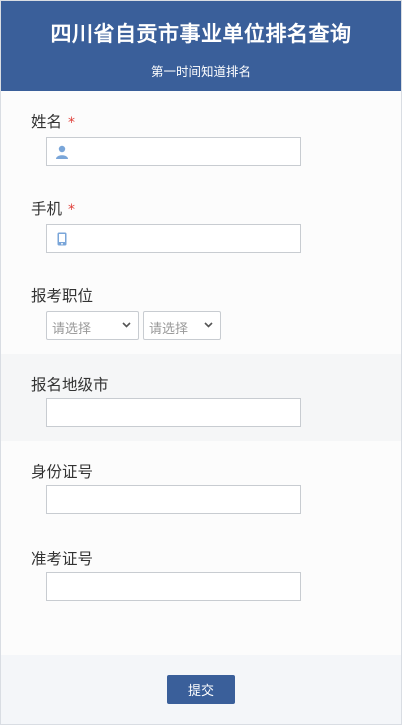  What do you see at coordinates (201, 221) in the screenshot?
I see `phone-field-group: 手机 *` at bounding box center [201, 221].